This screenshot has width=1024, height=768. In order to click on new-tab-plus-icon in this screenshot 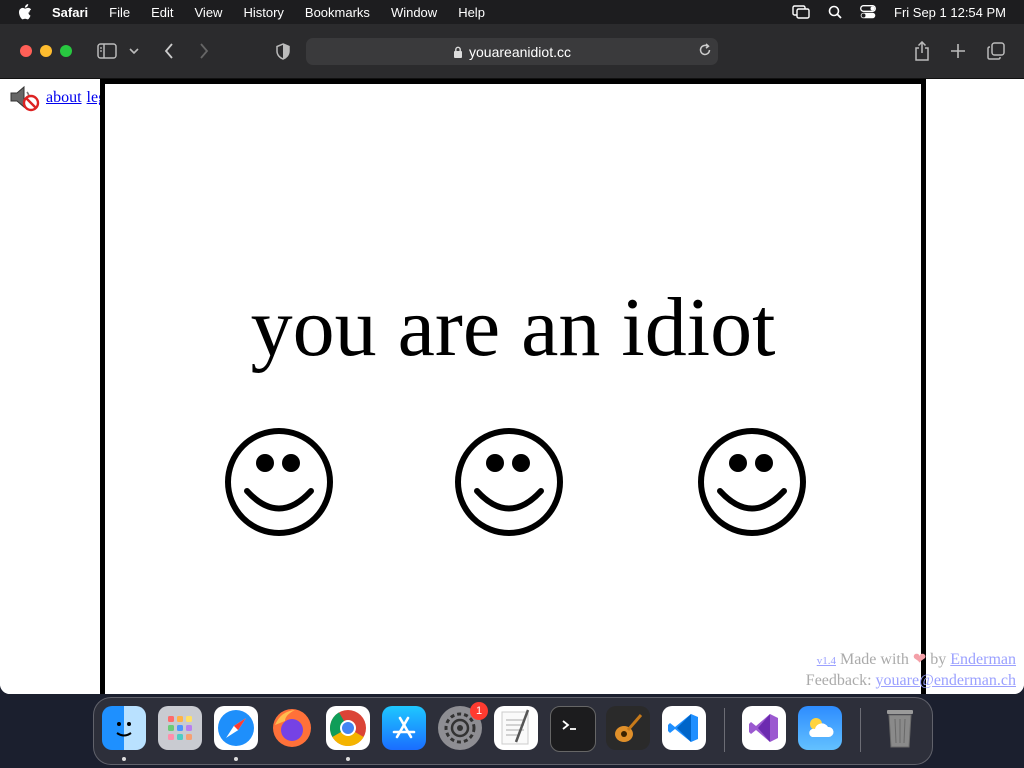, I will do `click(958, 51)`.